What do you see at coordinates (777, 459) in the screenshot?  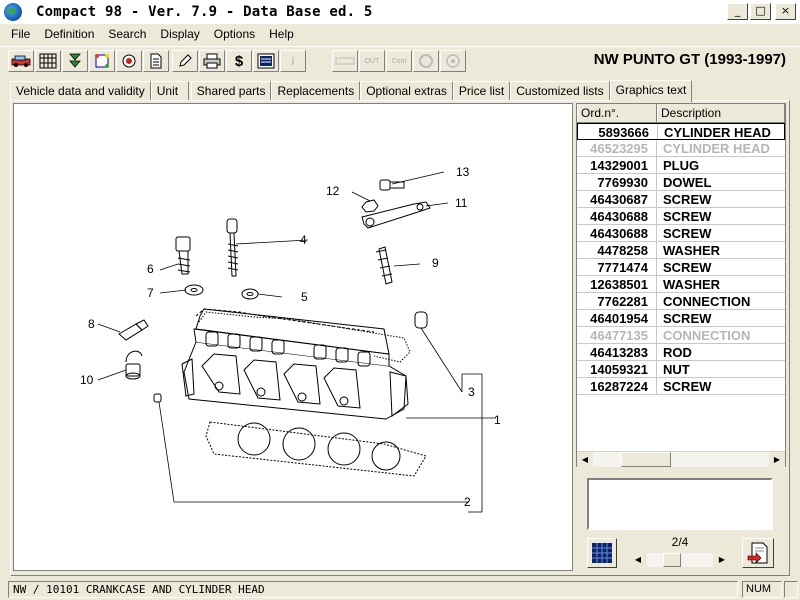 I see `scroll-right-icon: ▶` at bounding box center [777, 459].